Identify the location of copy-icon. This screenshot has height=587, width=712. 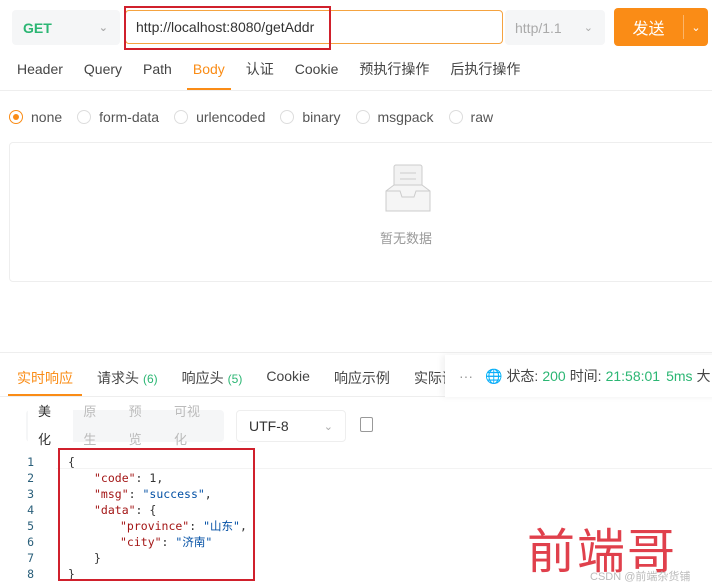
(366, 424).